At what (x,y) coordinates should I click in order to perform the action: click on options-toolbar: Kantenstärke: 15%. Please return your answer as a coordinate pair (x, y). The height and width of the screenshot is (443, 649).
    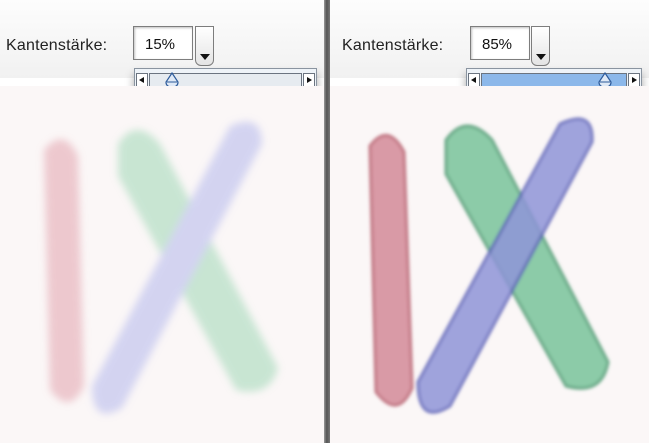
    Looking at the image, I should click on (162, 39).